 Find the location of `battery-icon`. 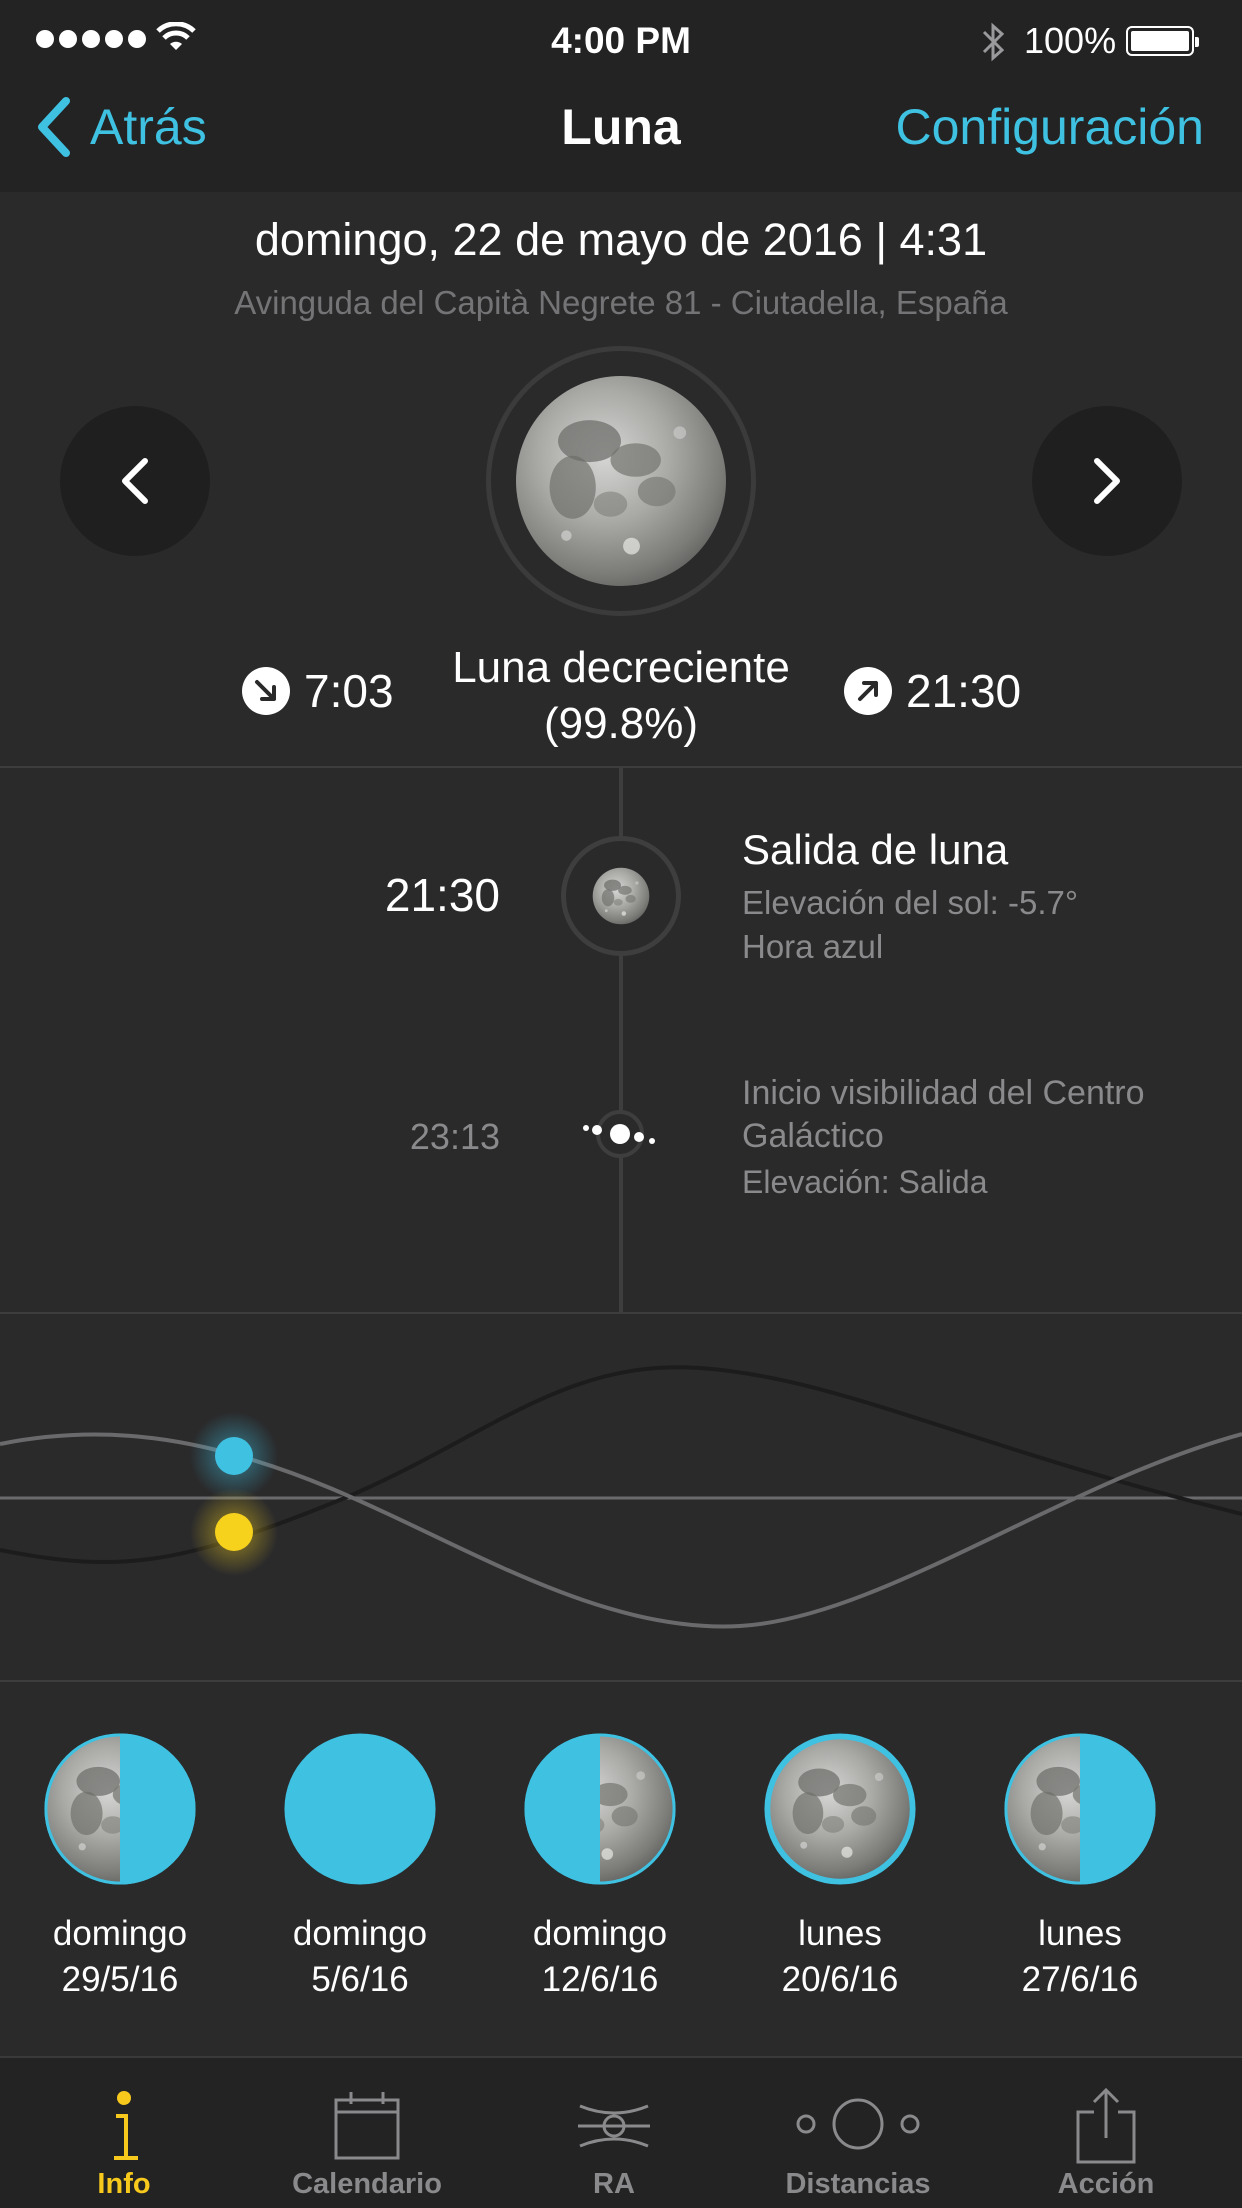

battery-icon is located at coordinates (1162, 41).